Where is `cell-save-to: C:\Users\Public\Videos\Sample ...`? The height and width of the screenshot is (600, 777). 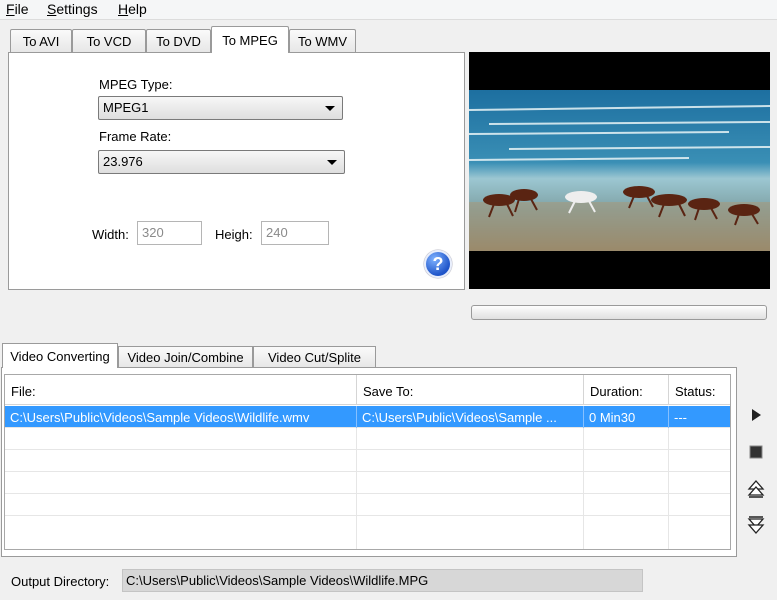
cell-save-to: C:\Users\Public\Videos\Sample ... is located at coordinates (470, 417).